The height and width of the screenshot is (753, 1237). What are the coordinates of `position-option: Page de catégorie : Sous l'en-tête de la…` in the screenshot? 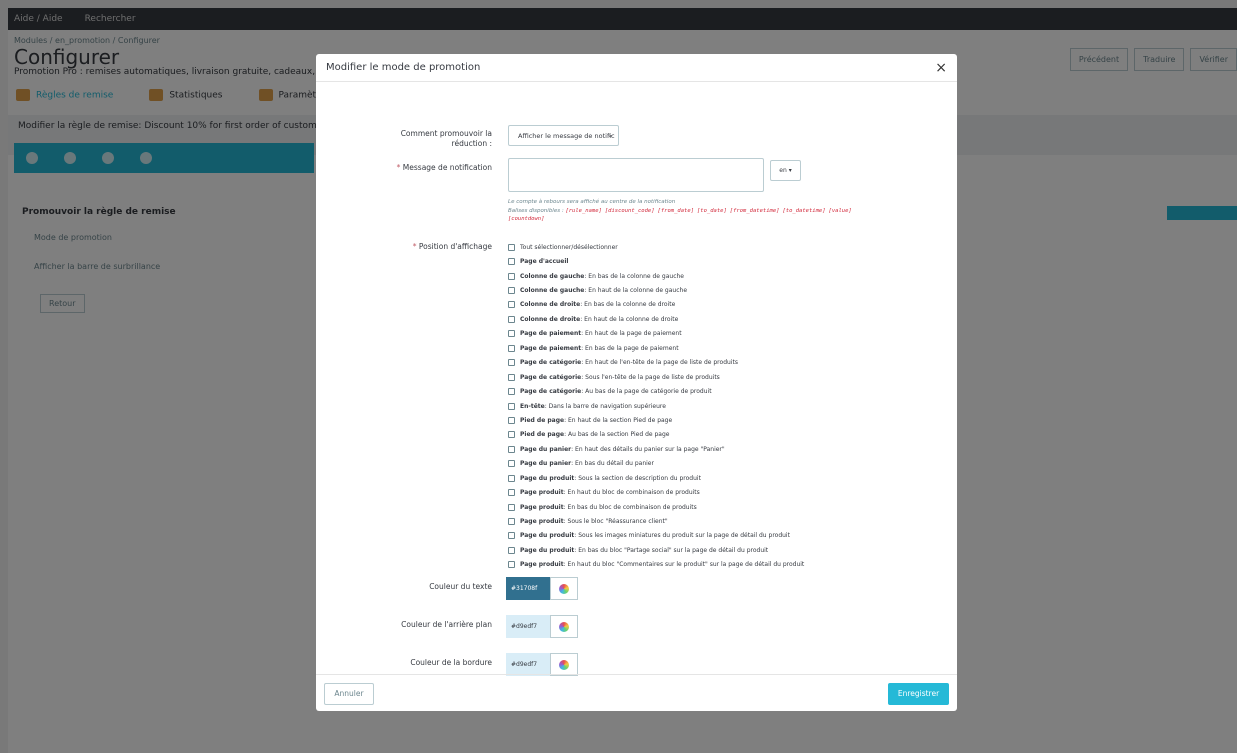 It's located at (728, 377).